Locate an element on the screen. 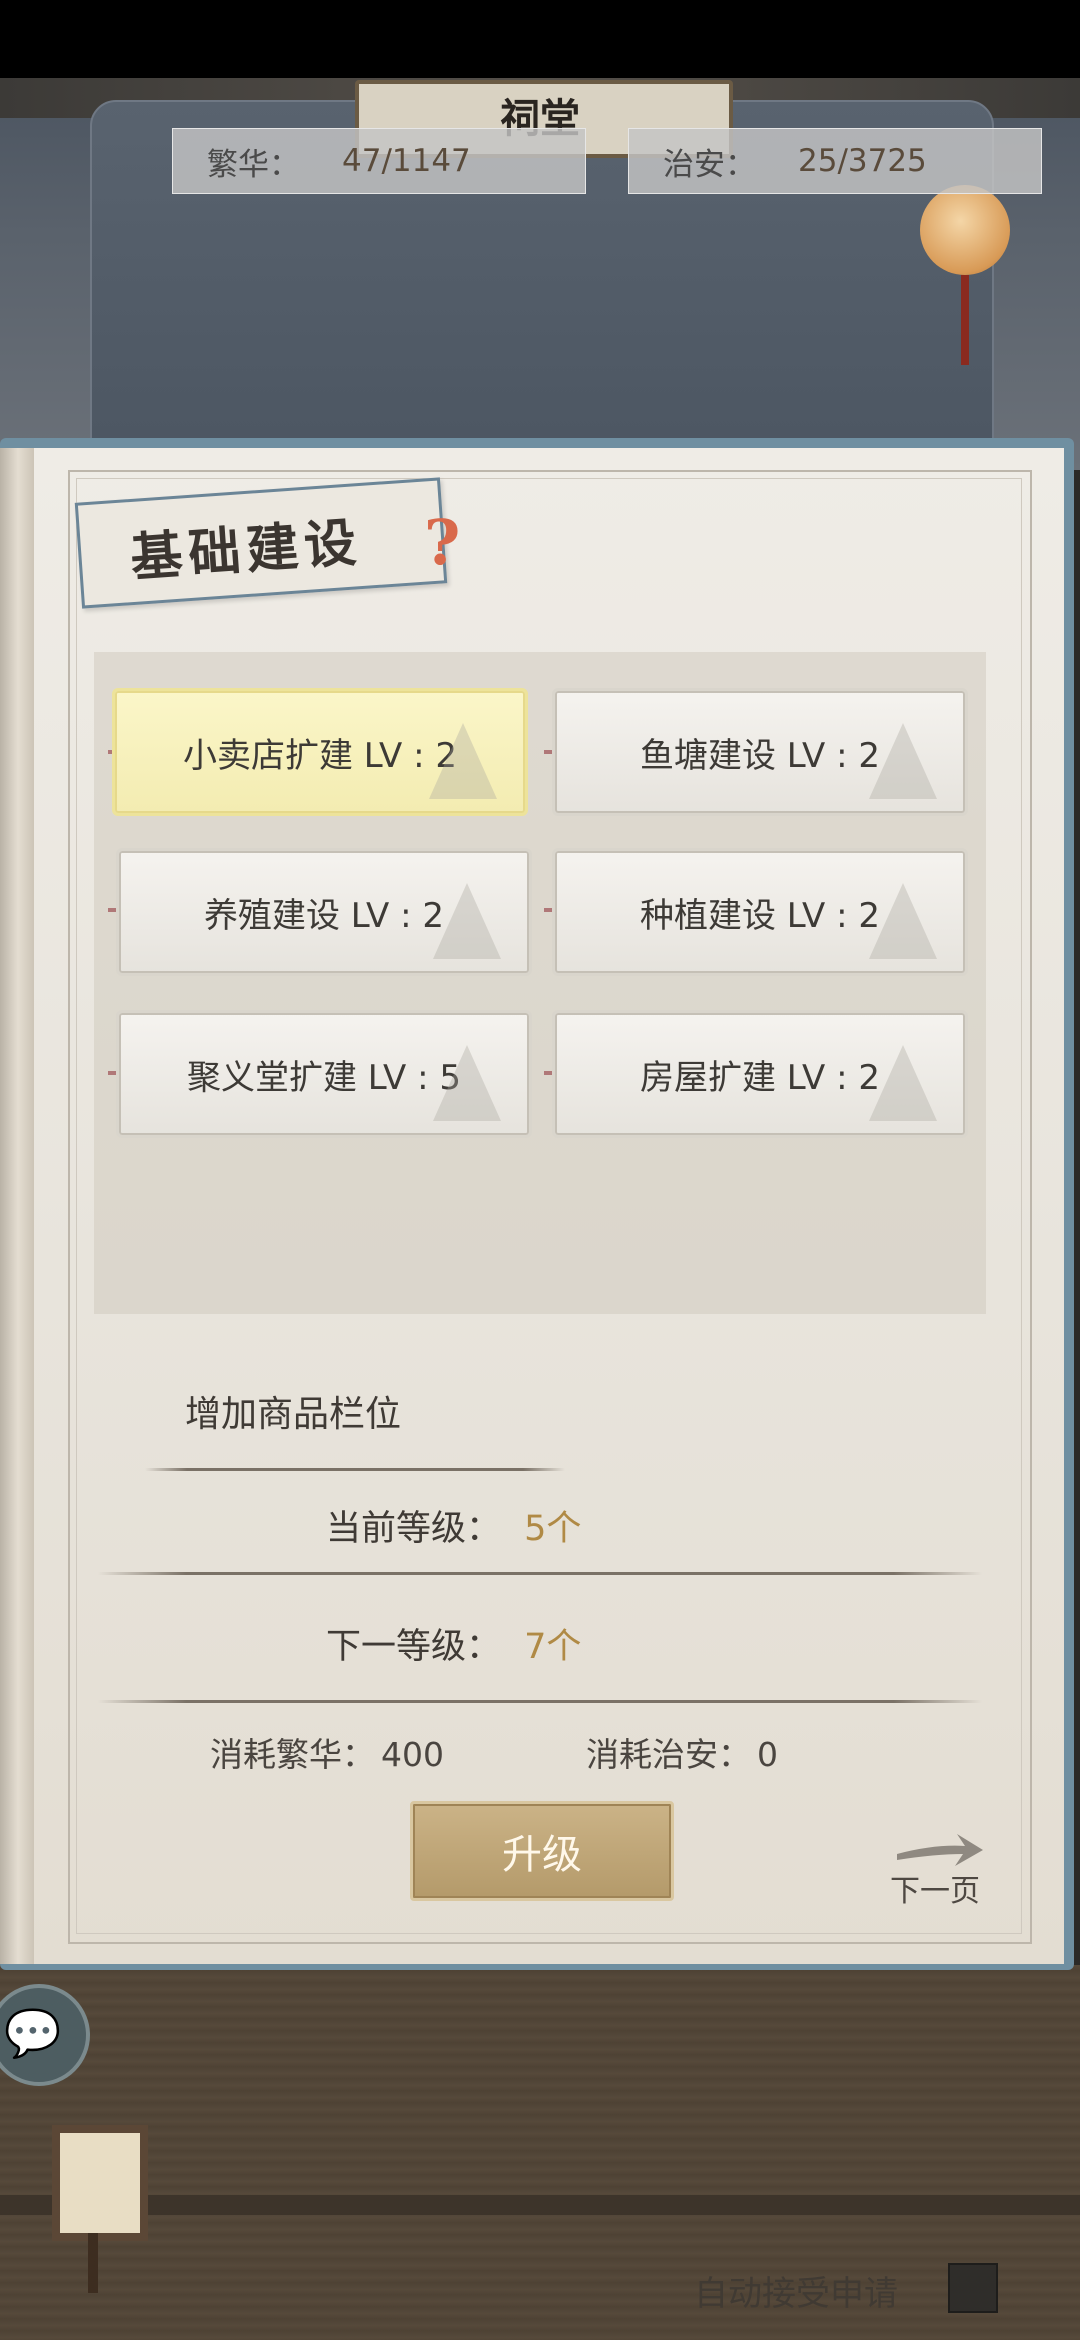 The height and width of the screenshot is (2340, 1080). upgrade-button: 升级 is located at coordinates (542, 1851).